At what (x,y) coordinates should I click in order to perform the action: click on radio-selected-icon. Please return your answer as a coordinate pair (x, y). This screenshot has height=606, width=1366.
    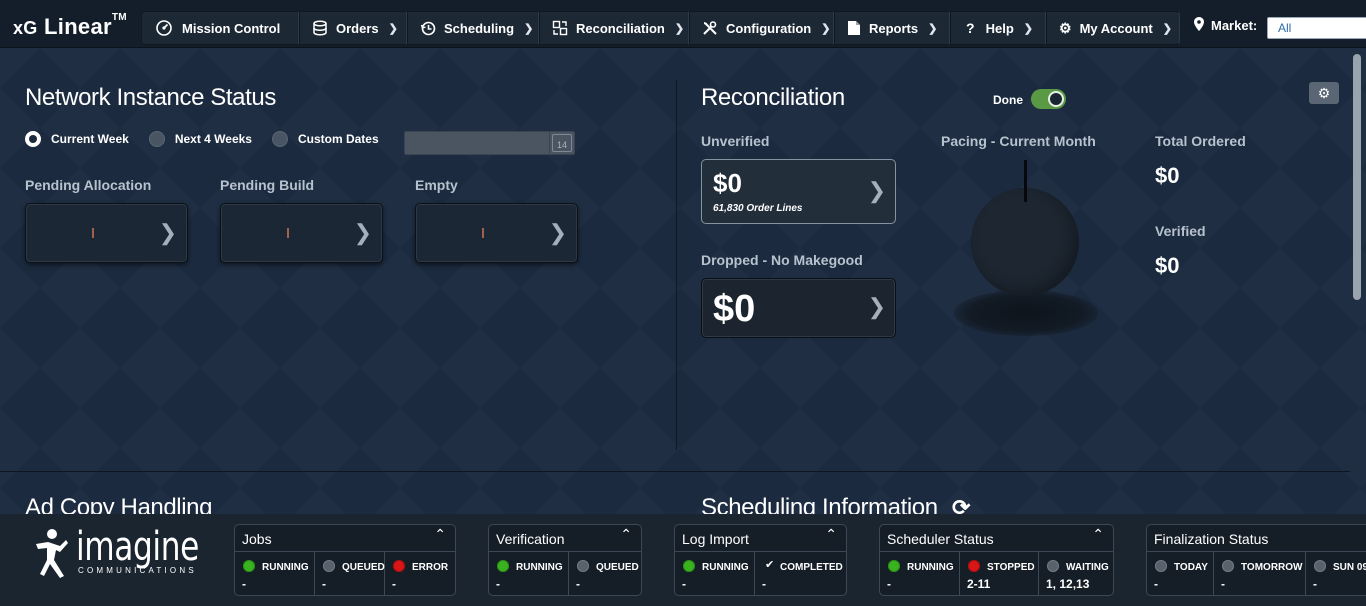
    Looking at the image, I should click on (33, 139).